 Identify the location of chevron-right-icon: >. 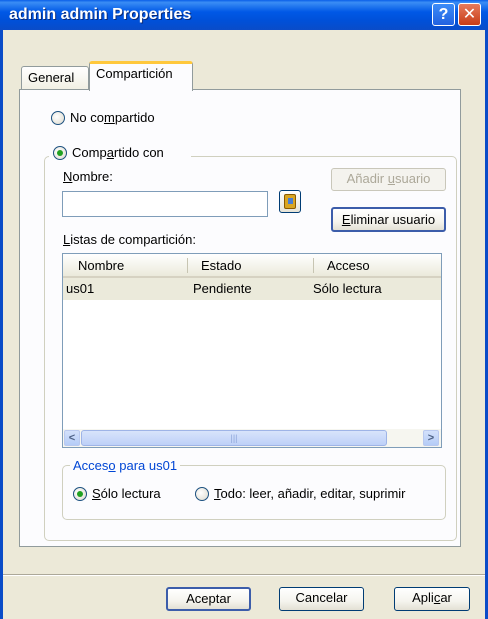
(431, 438).